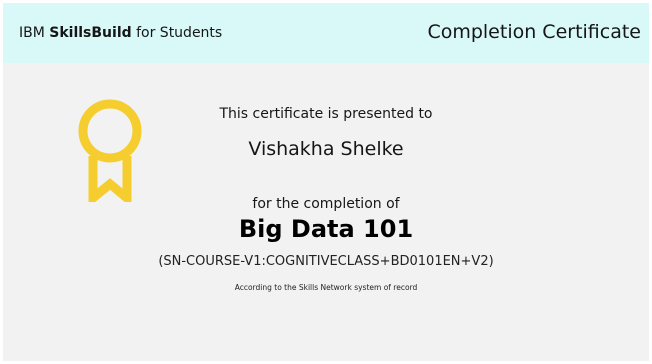 This screenshot has width=652, height=364. What do you see at coordinates (90, 33) in the screenshot?
I see `brand-bold: SkillsBuild` at bounding box center [90, 33].